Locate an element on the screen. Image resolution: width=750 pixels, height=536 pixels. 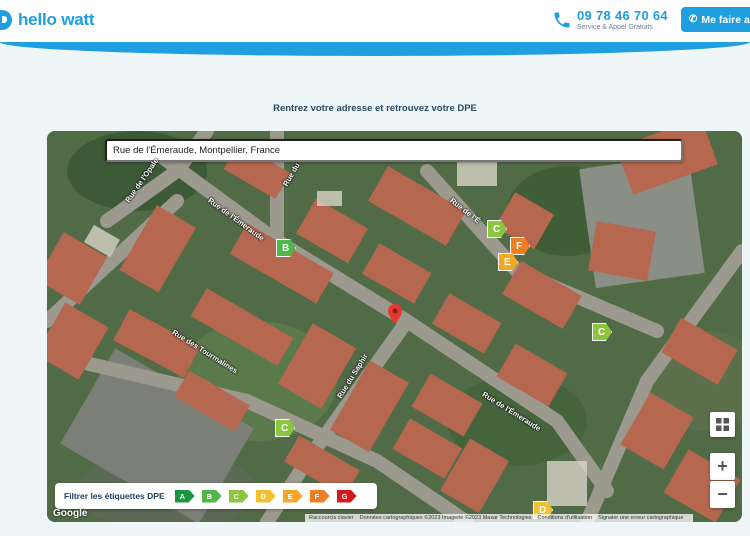
phone-subtext: Service & Appel Gratuits is located at coordinates (615, 27).